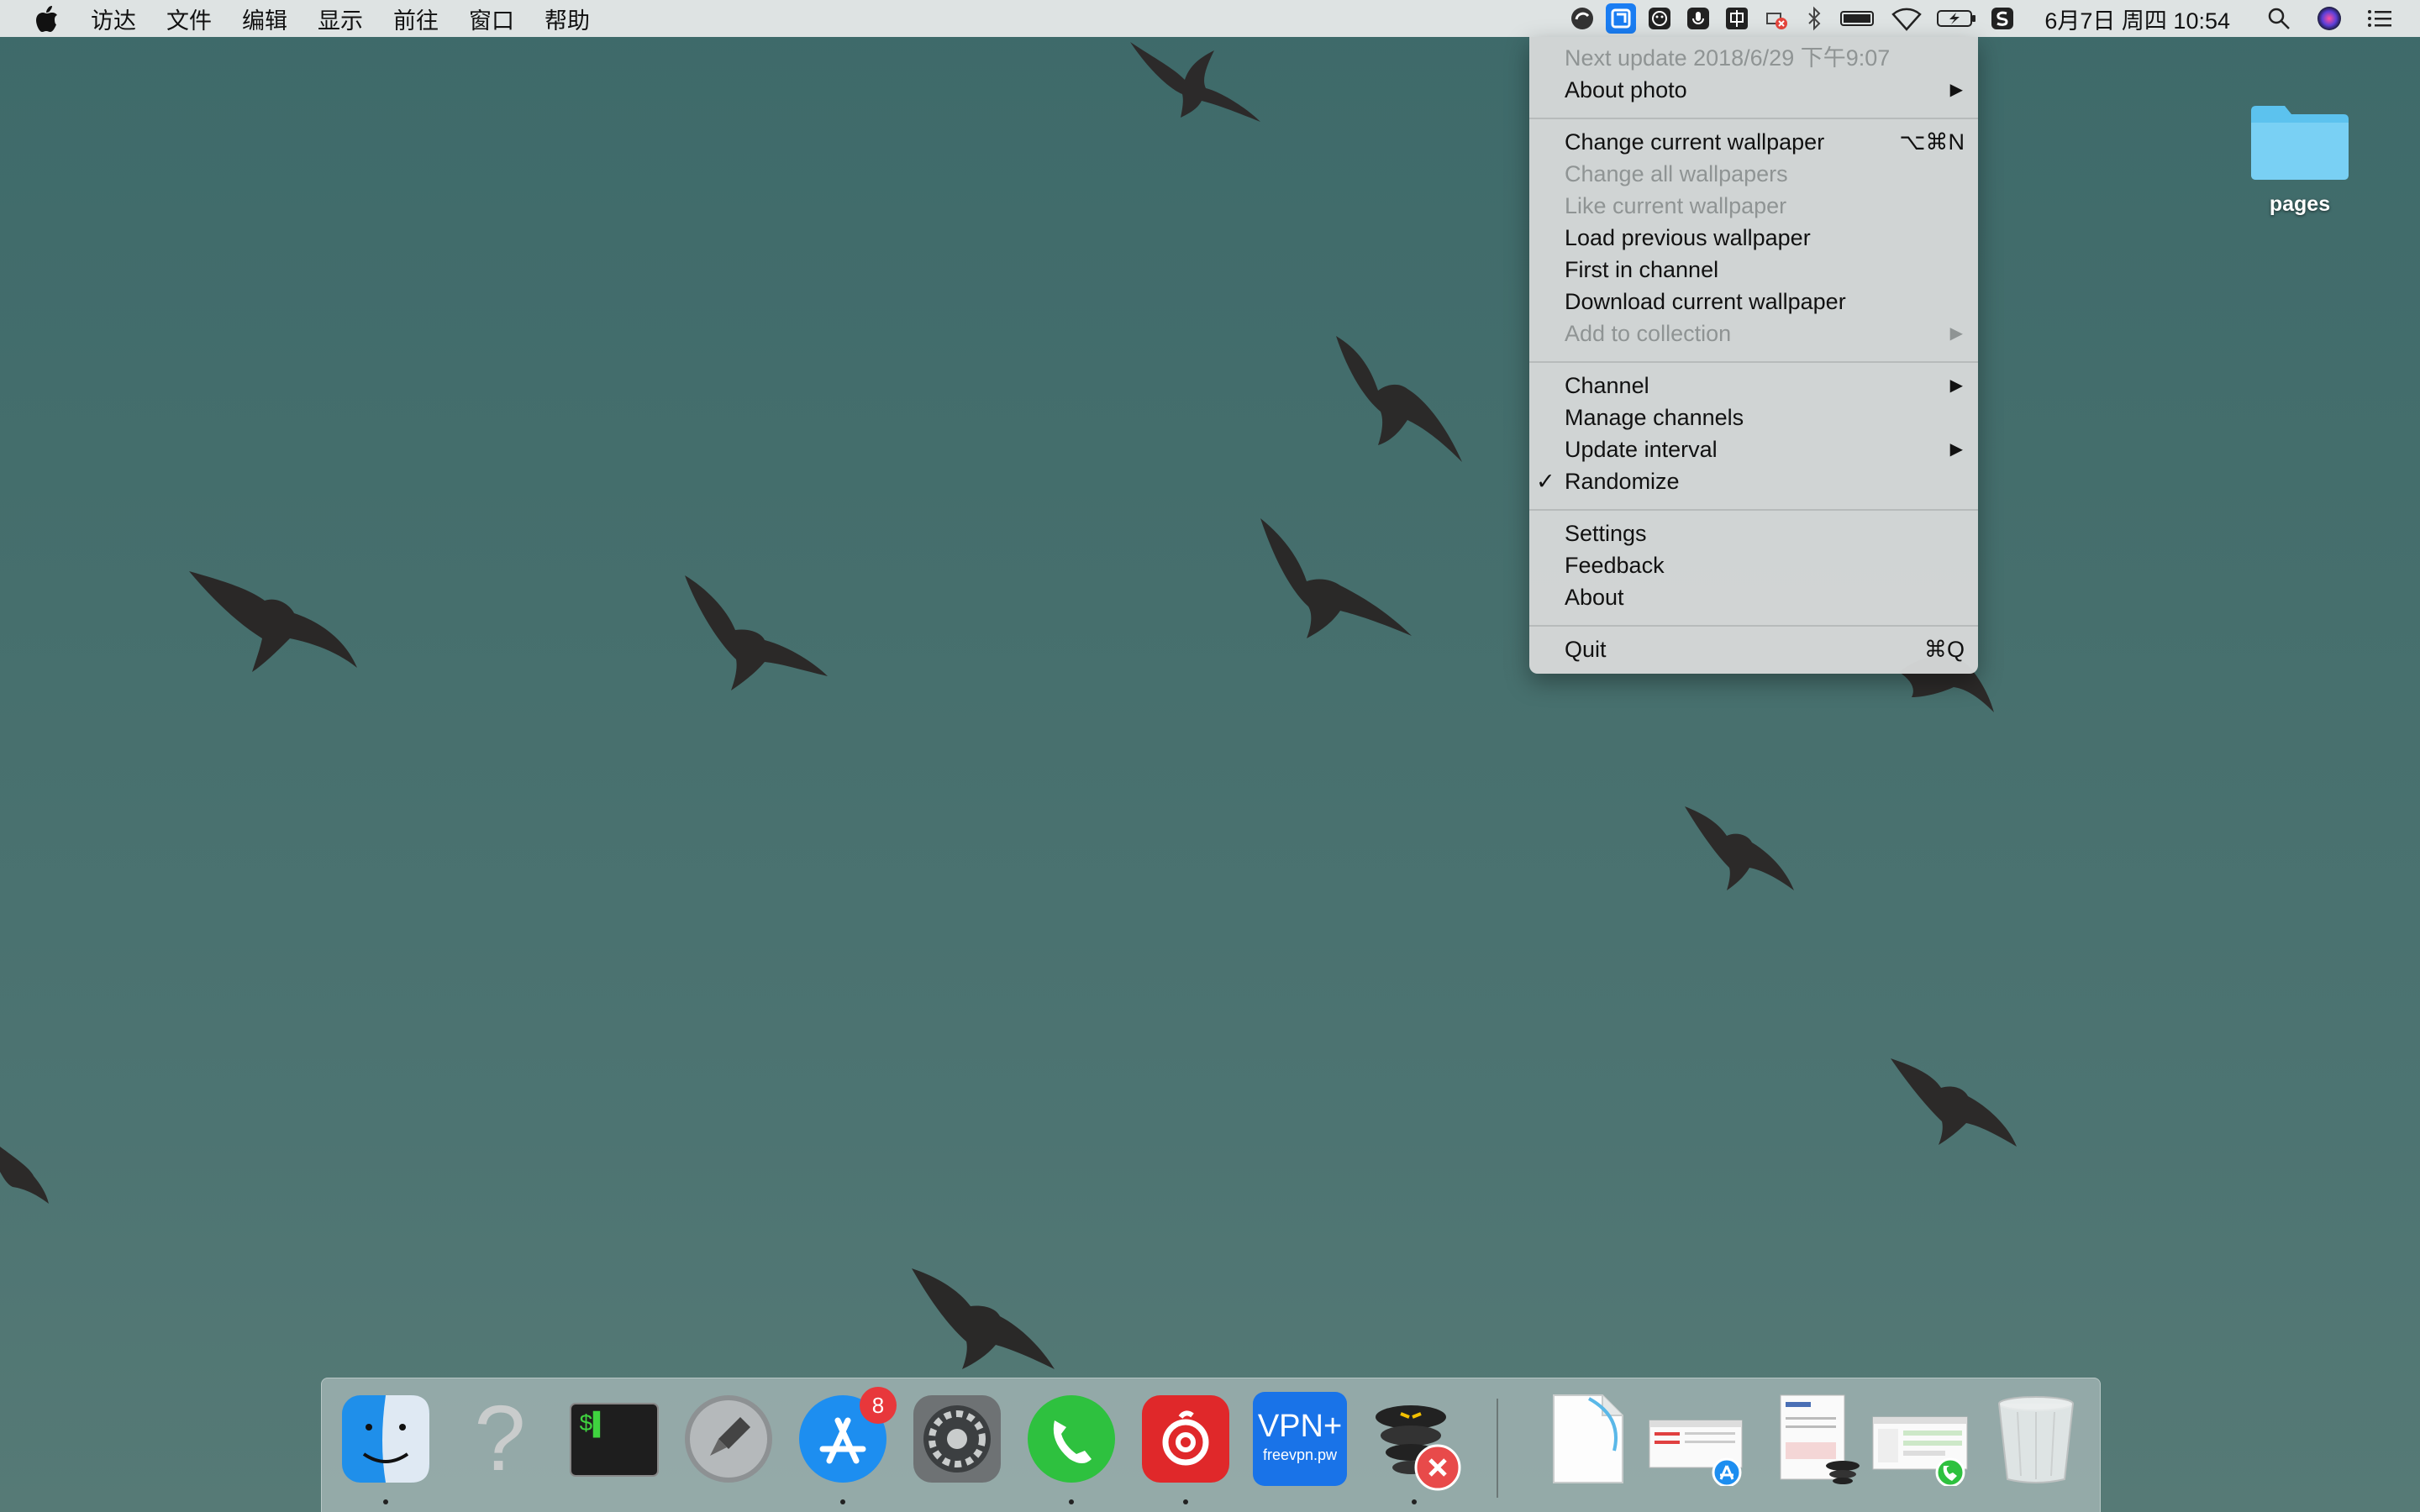  What do you see at coordinates (1607, 385) in the screenshot?
I see `channel-label: Channel` at bounding box center [1607, 385].